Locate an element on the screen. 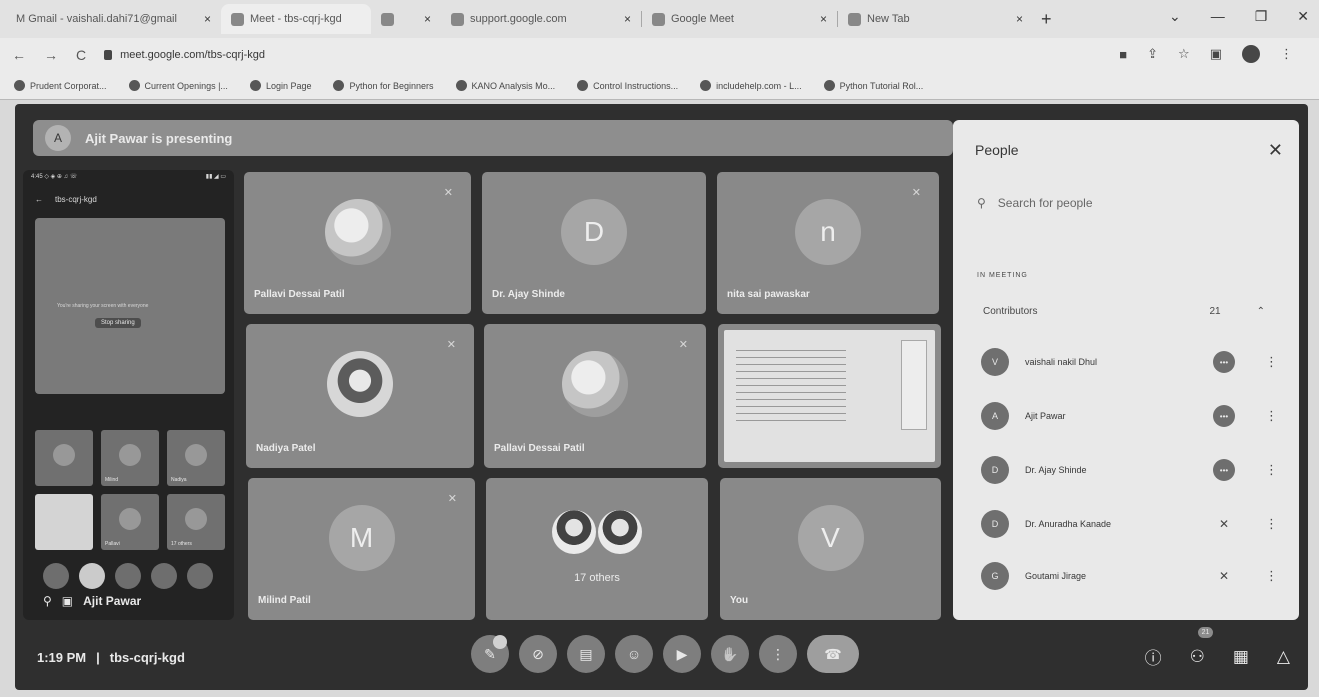 This screenshot has width=1319, height=697. captions-button: ▤ is located at coordinates (586, 654).